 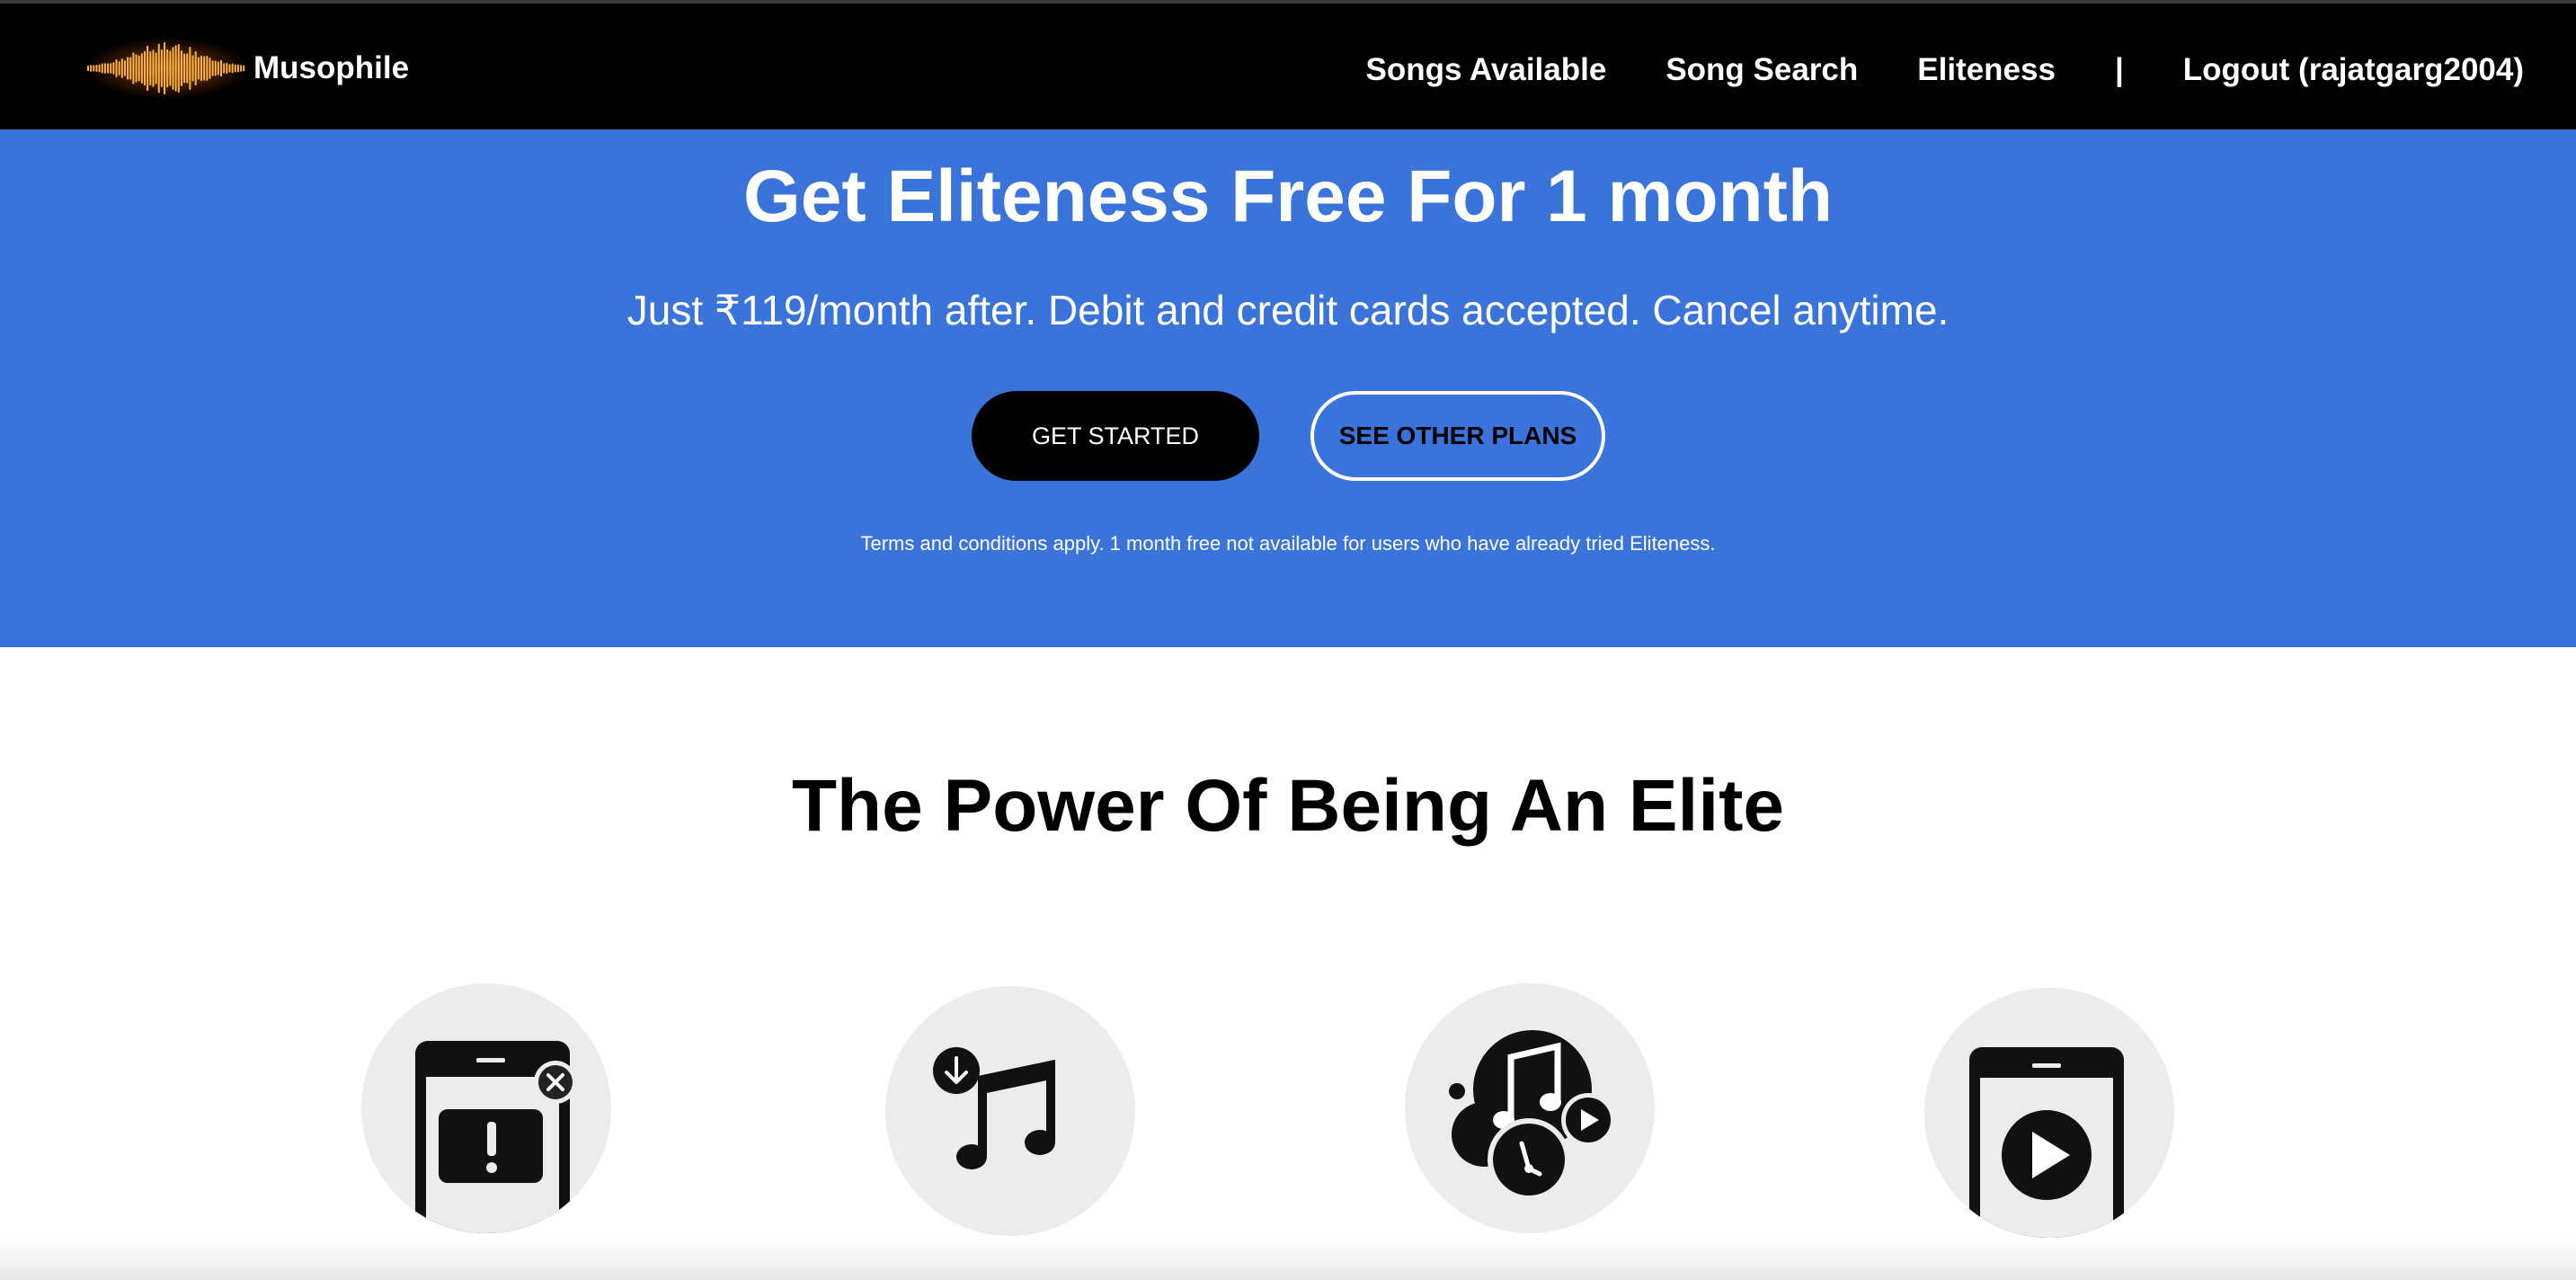 I want to click on hero-title: Get Eliteness Free For 1 month, so click(x=1288, y=196).